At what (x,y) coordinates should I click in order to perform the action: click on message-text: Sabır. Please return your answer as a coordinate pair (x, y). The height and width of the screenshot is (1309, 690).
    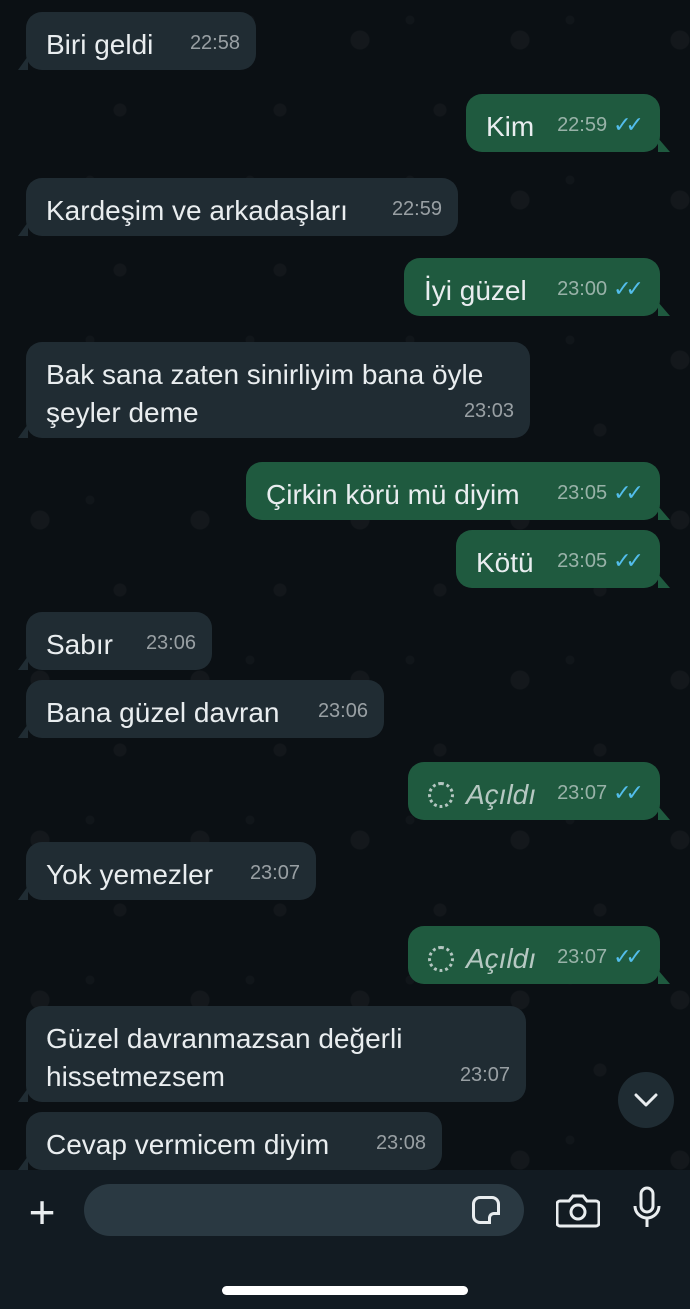
    Looking at the image, I should click on (79, 644).